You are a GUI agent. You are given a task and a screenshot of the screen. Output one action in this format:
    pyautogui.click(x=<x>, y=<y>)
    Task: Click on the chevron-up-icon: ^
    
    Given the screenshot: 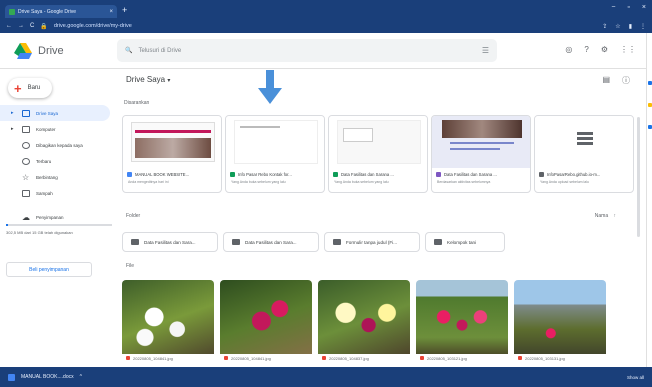 What is the action you would take?
    pyautogui.click(x=81, y=377)
    